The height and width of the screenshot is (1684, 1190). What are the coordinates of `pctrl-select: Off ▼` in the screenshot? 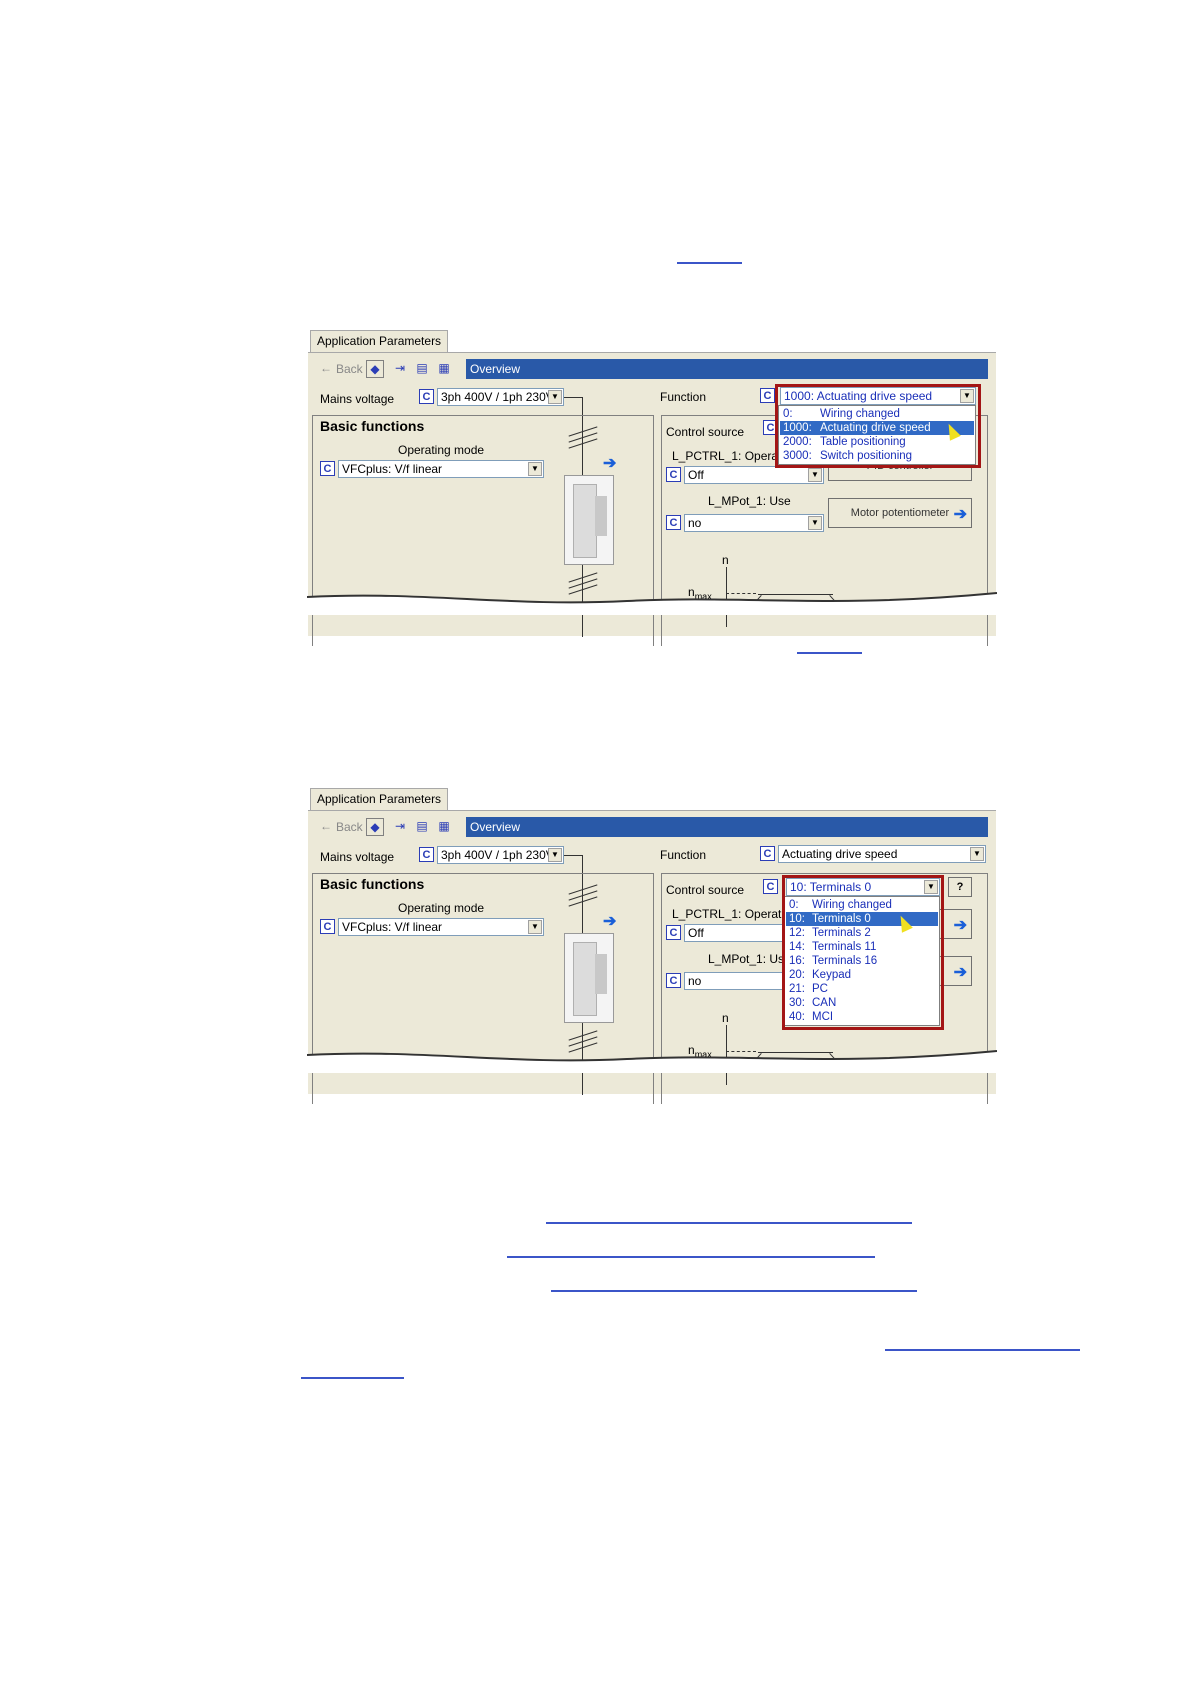 It's located at (754, 475).